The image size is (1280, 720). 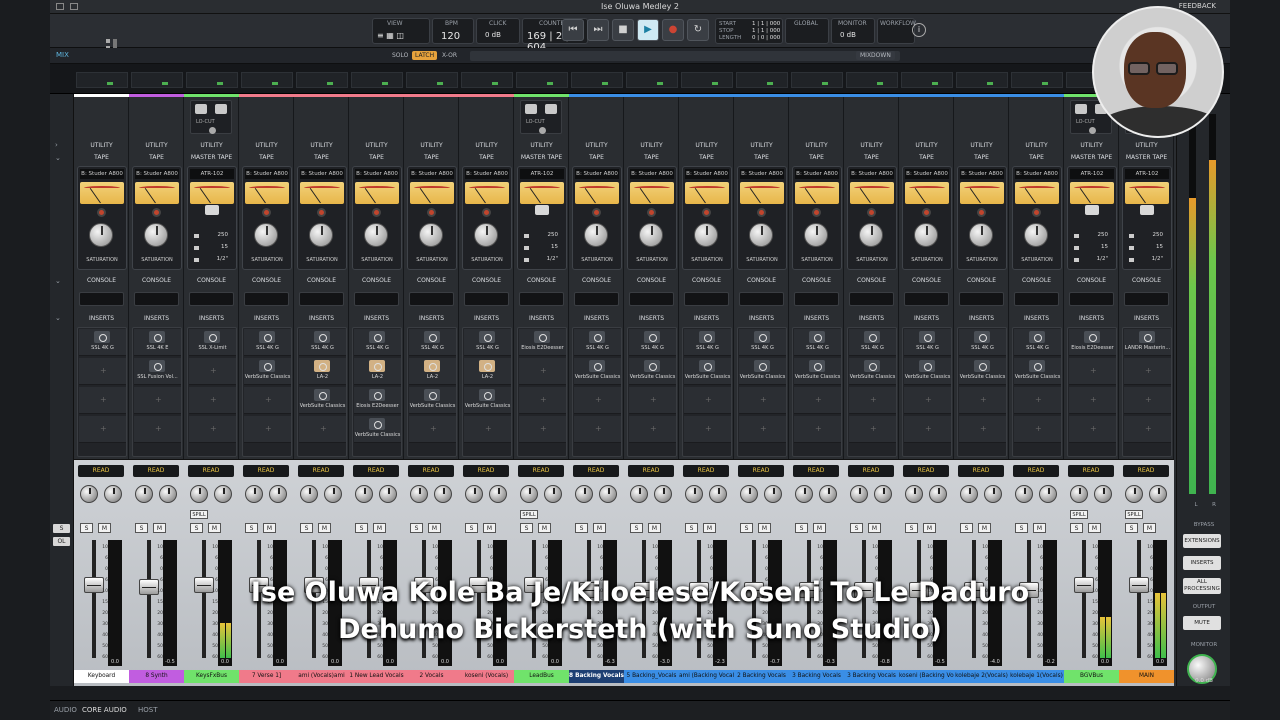 What do you see at coordinates (58, 158) in the screenshot?
I see `tape-toggle-icon: ⌄` at bounding box center [58, 158].